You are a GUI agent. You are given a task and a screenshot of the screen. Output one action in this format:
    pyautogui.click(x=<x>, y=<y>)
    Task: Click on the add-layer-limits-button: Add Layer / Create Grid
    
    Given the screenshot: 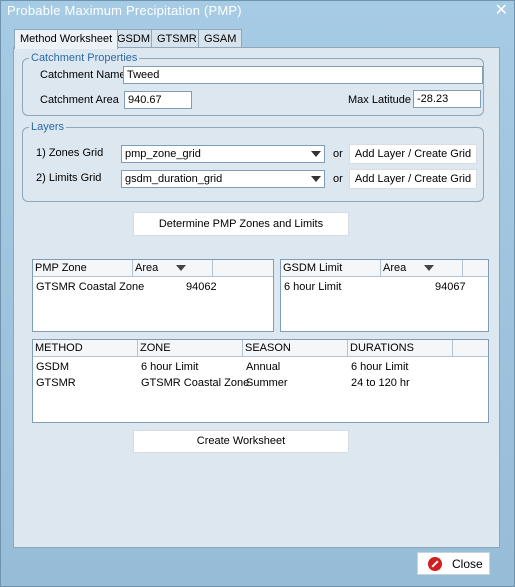 What is the action you would take?
    pyautogui.click(x=413, y=179)
    